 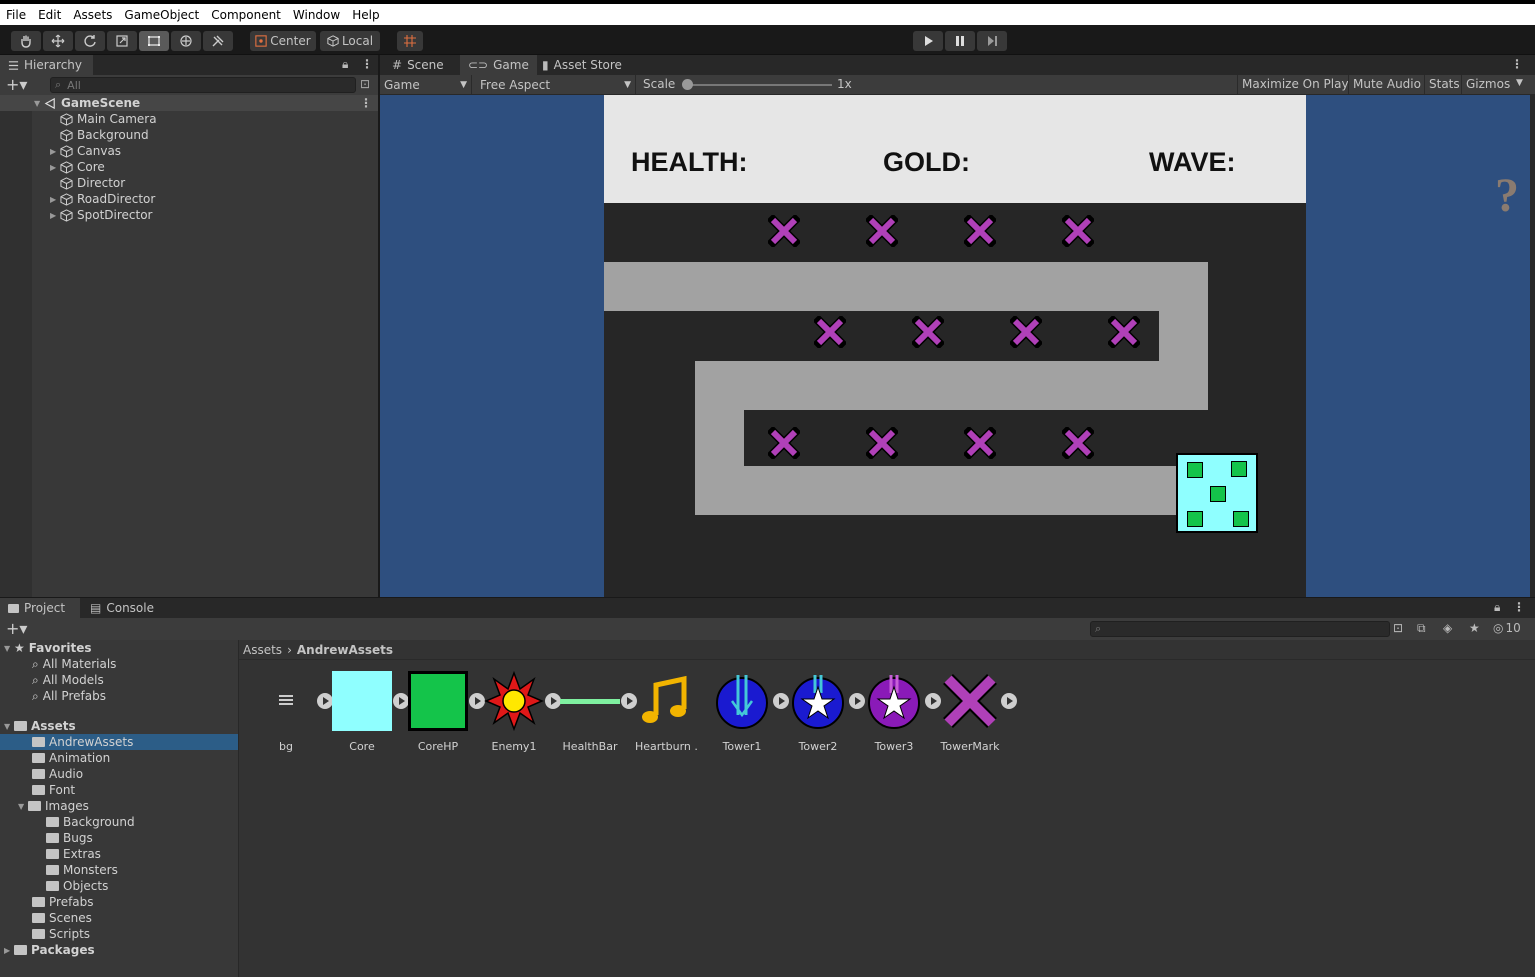 I want to click on folder-item: Background, so click(x=119, y=822).